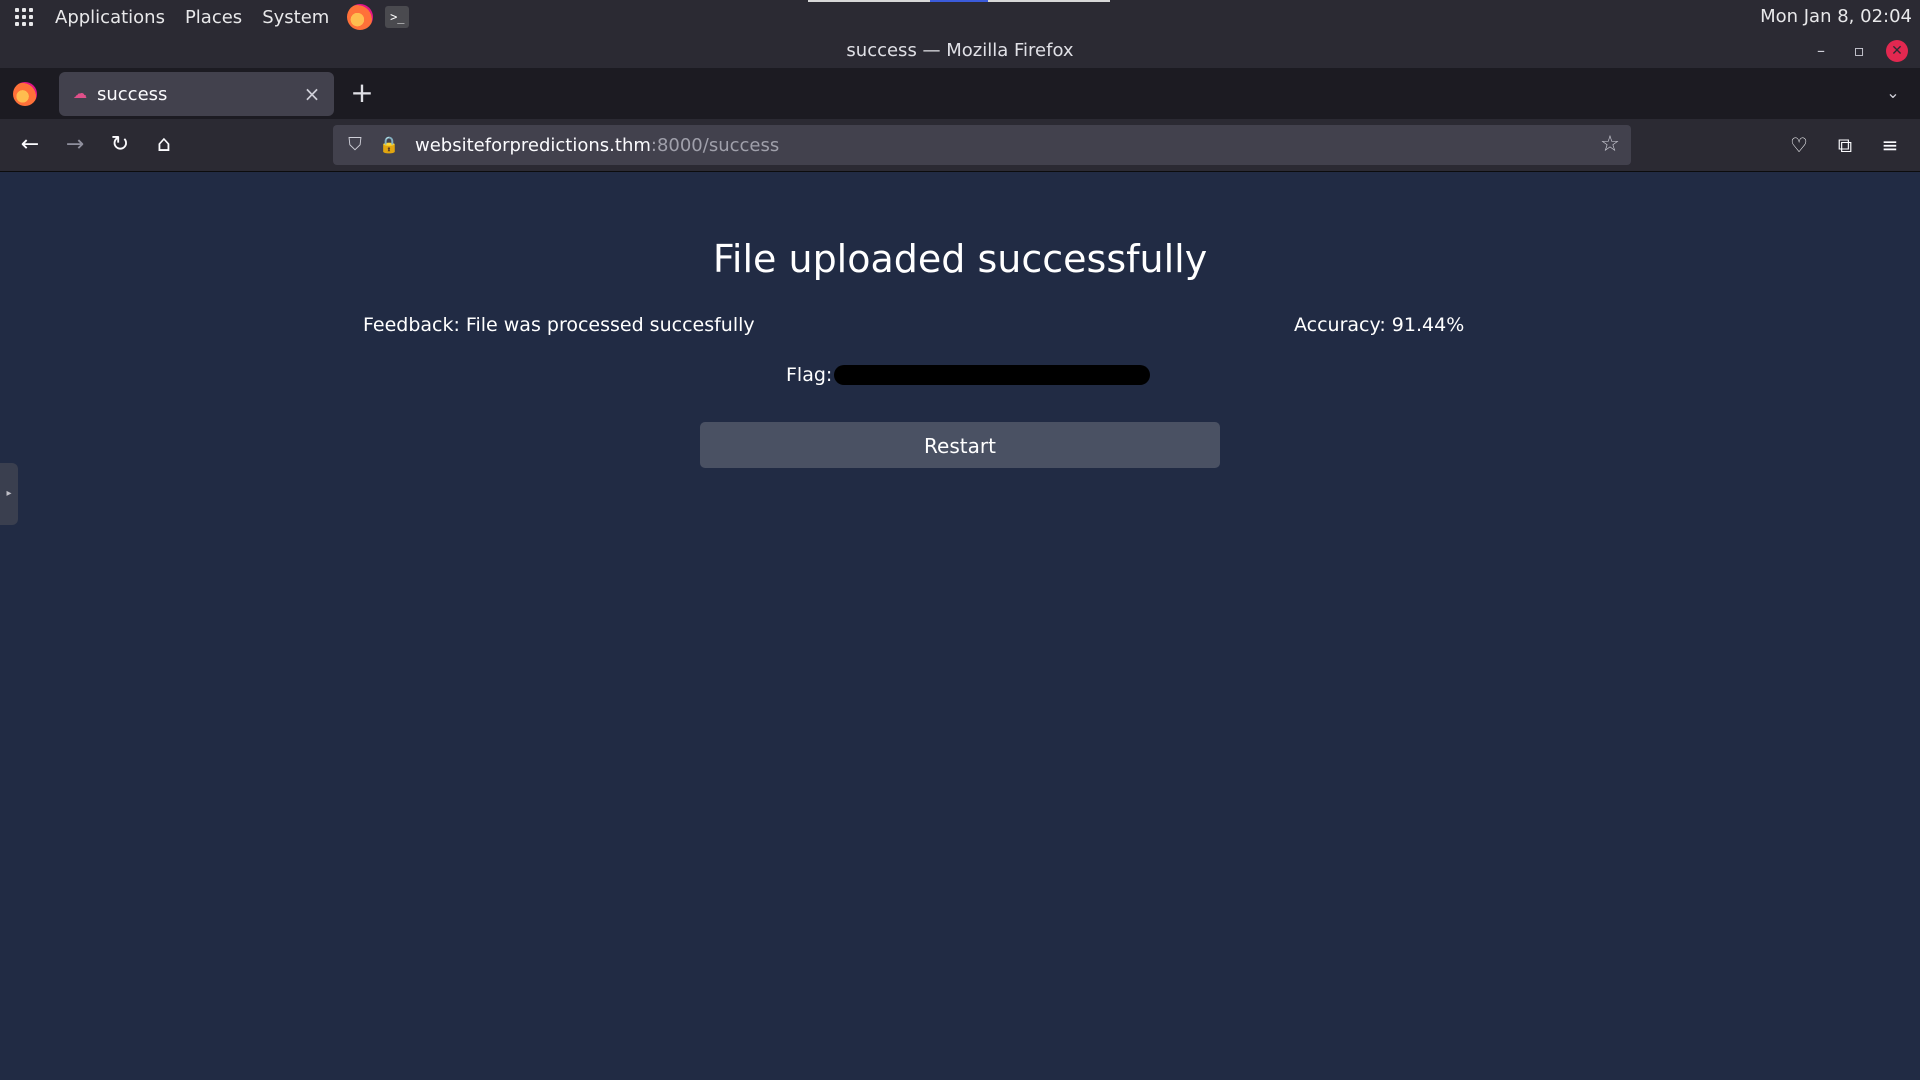 The image size is (1920, 1080). What do you see at coordinates (992, 375) in the screenshot?
I see `flag-redaction-bar` at bounding box center [992, 375].